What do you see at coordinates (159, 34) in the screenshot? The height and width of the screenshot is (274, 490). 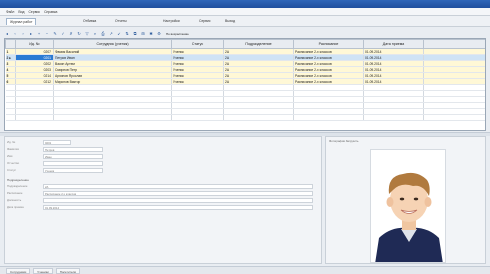 I see `settings-icon: ⚙` at bounding box center [159, 34].